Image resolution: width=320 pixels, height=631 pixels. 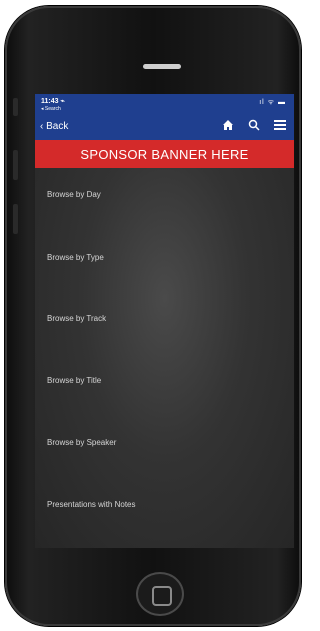 I want to click on menu-item-browse-by-day: Browse by Day, so click(x=74, y=194).